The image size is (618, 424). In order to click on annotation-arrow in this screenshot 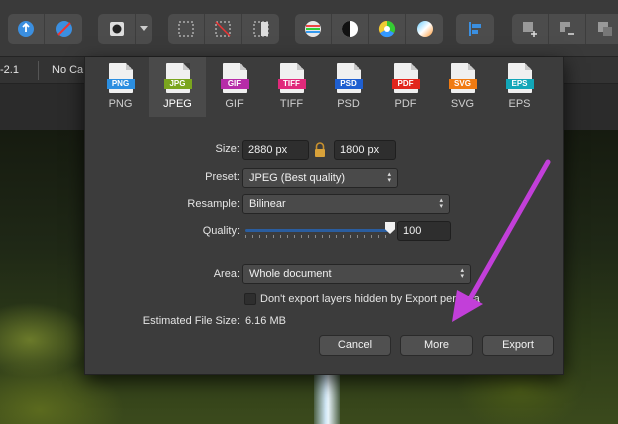, I will do `click(501, 240)`.